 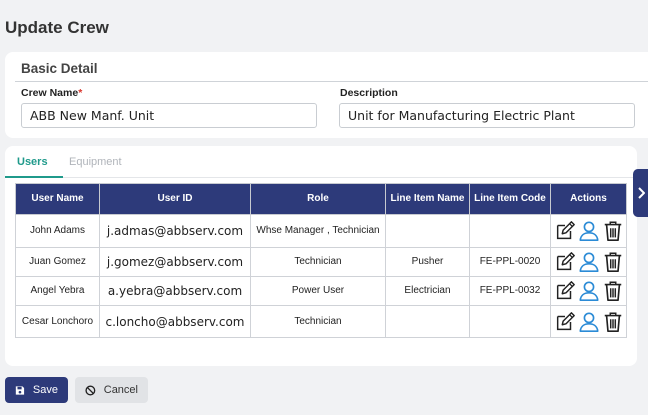 I want to click on cell-line-item-code: FE-PPL-0032, so click(x=510, y=291).